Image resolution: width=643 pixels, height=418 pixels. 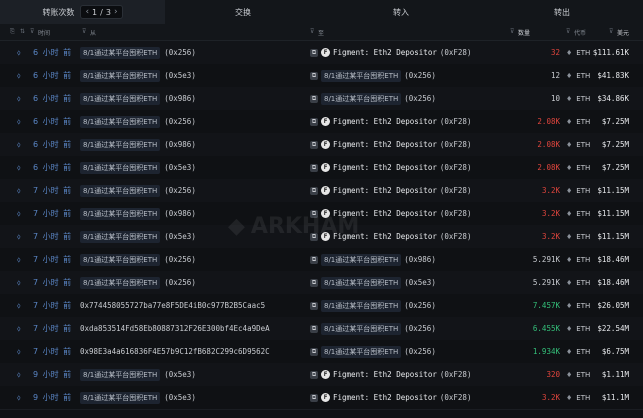 I want to click on col-token: 代币, so click(x=580, y=32).